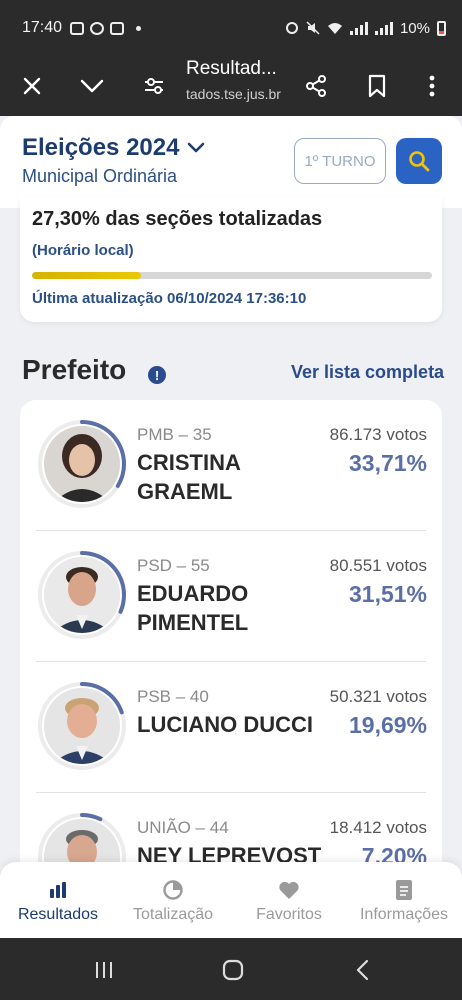 This screenshot has height=1000, width=462. Describe the element at coordinates (387, 594) in the screenshot. I see `candidate-percent: 31,51%` at that location.